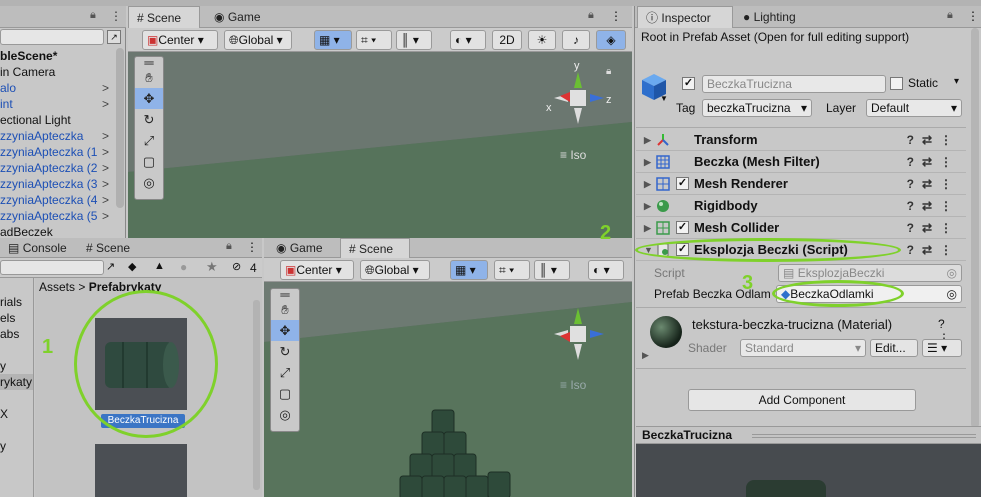 The height and width of the screenshot is (497, 981). What do you see at coordinates (9, 334) in the screenshot?
I see `folder-item: abs` at bounding box center [9, 334].